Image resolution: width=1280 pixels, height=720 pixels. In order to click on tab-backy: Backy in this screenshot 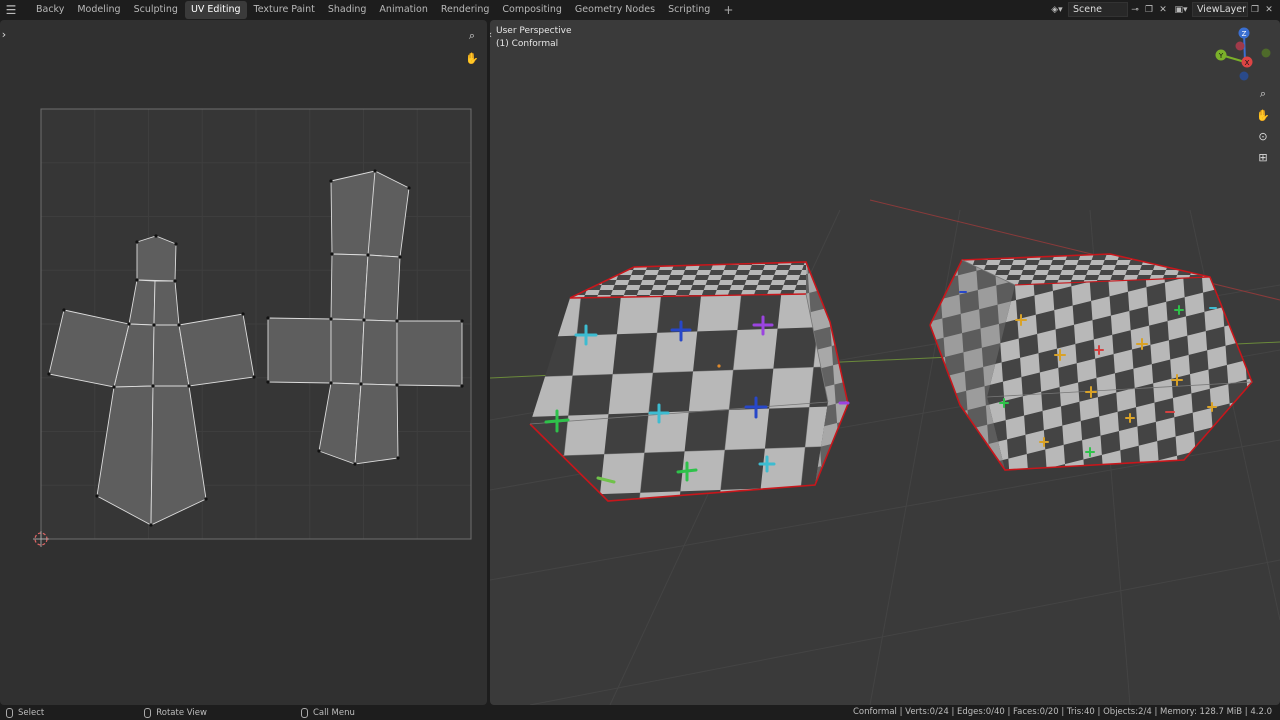, I will do `click(50, 10)`.